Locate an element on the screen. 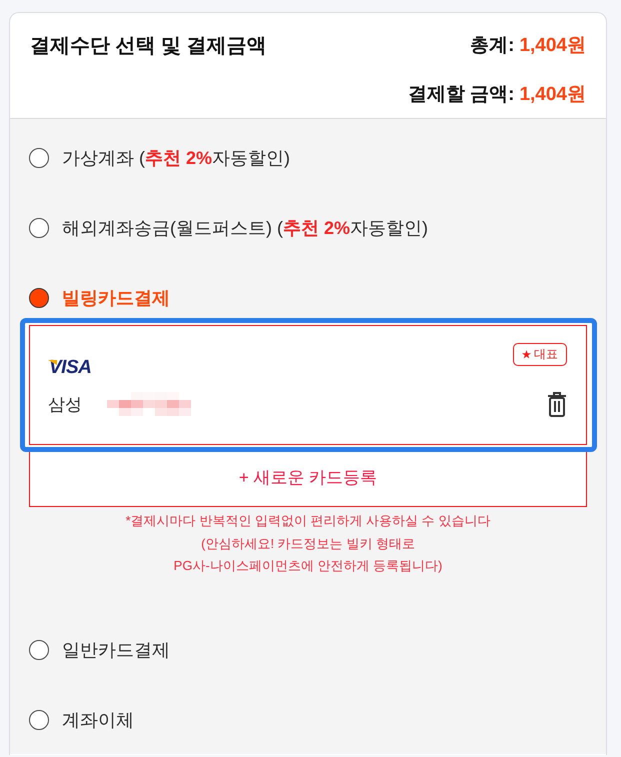  add-card-button: + 새로운 카드등록 is located at coordinates (308, 479).